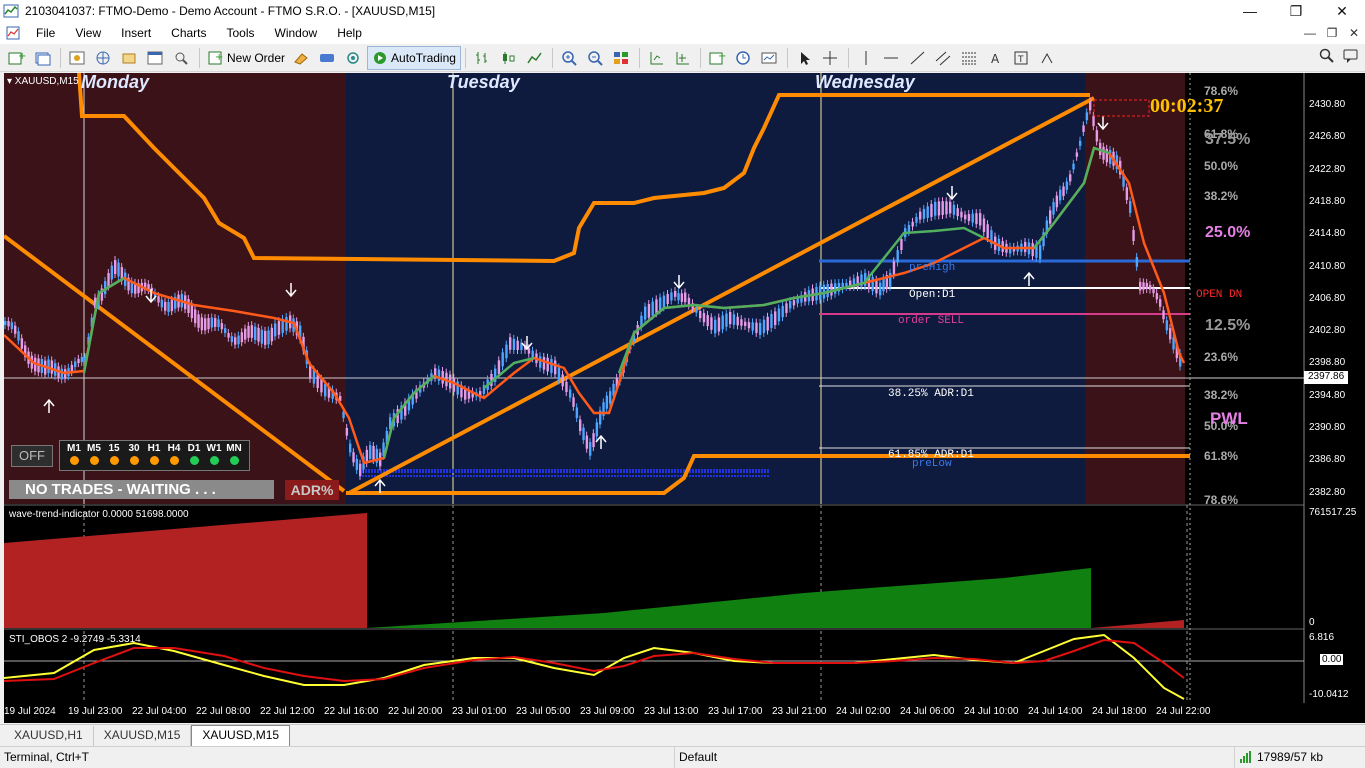  I want to click on timeframe-label: H4, so click(174, 448).